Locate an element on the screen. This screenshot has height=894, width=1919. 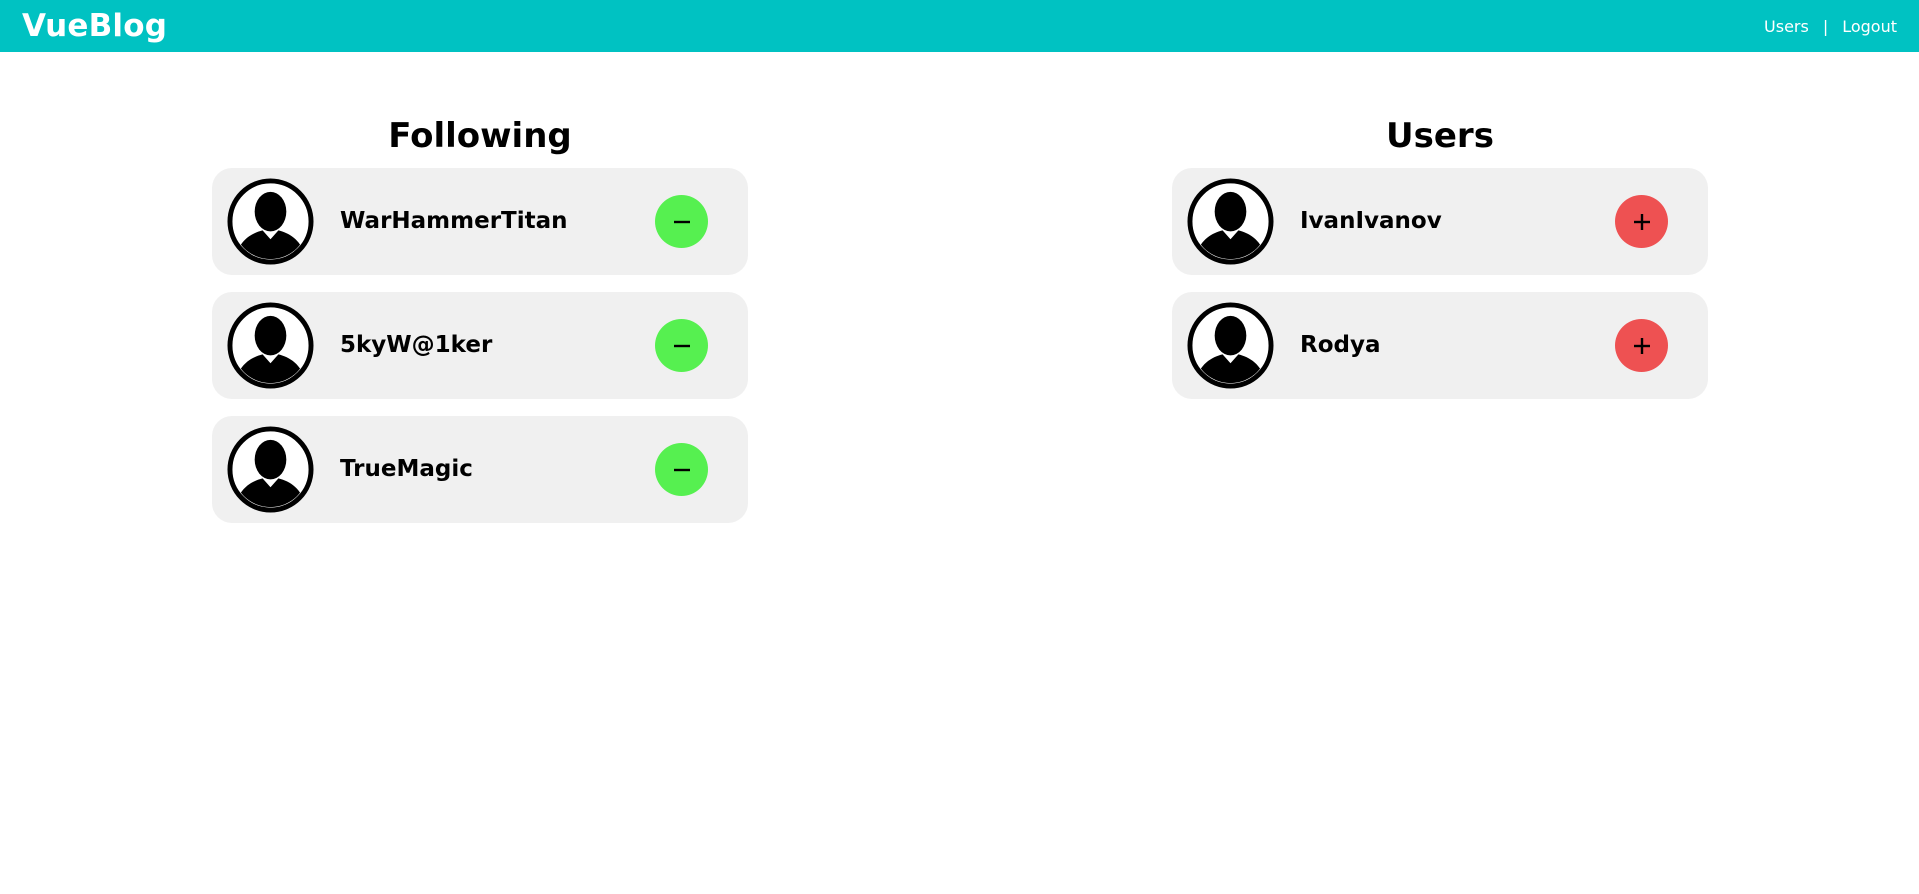
following-card: WarHammerTitan is located at coordinates (480, 221).